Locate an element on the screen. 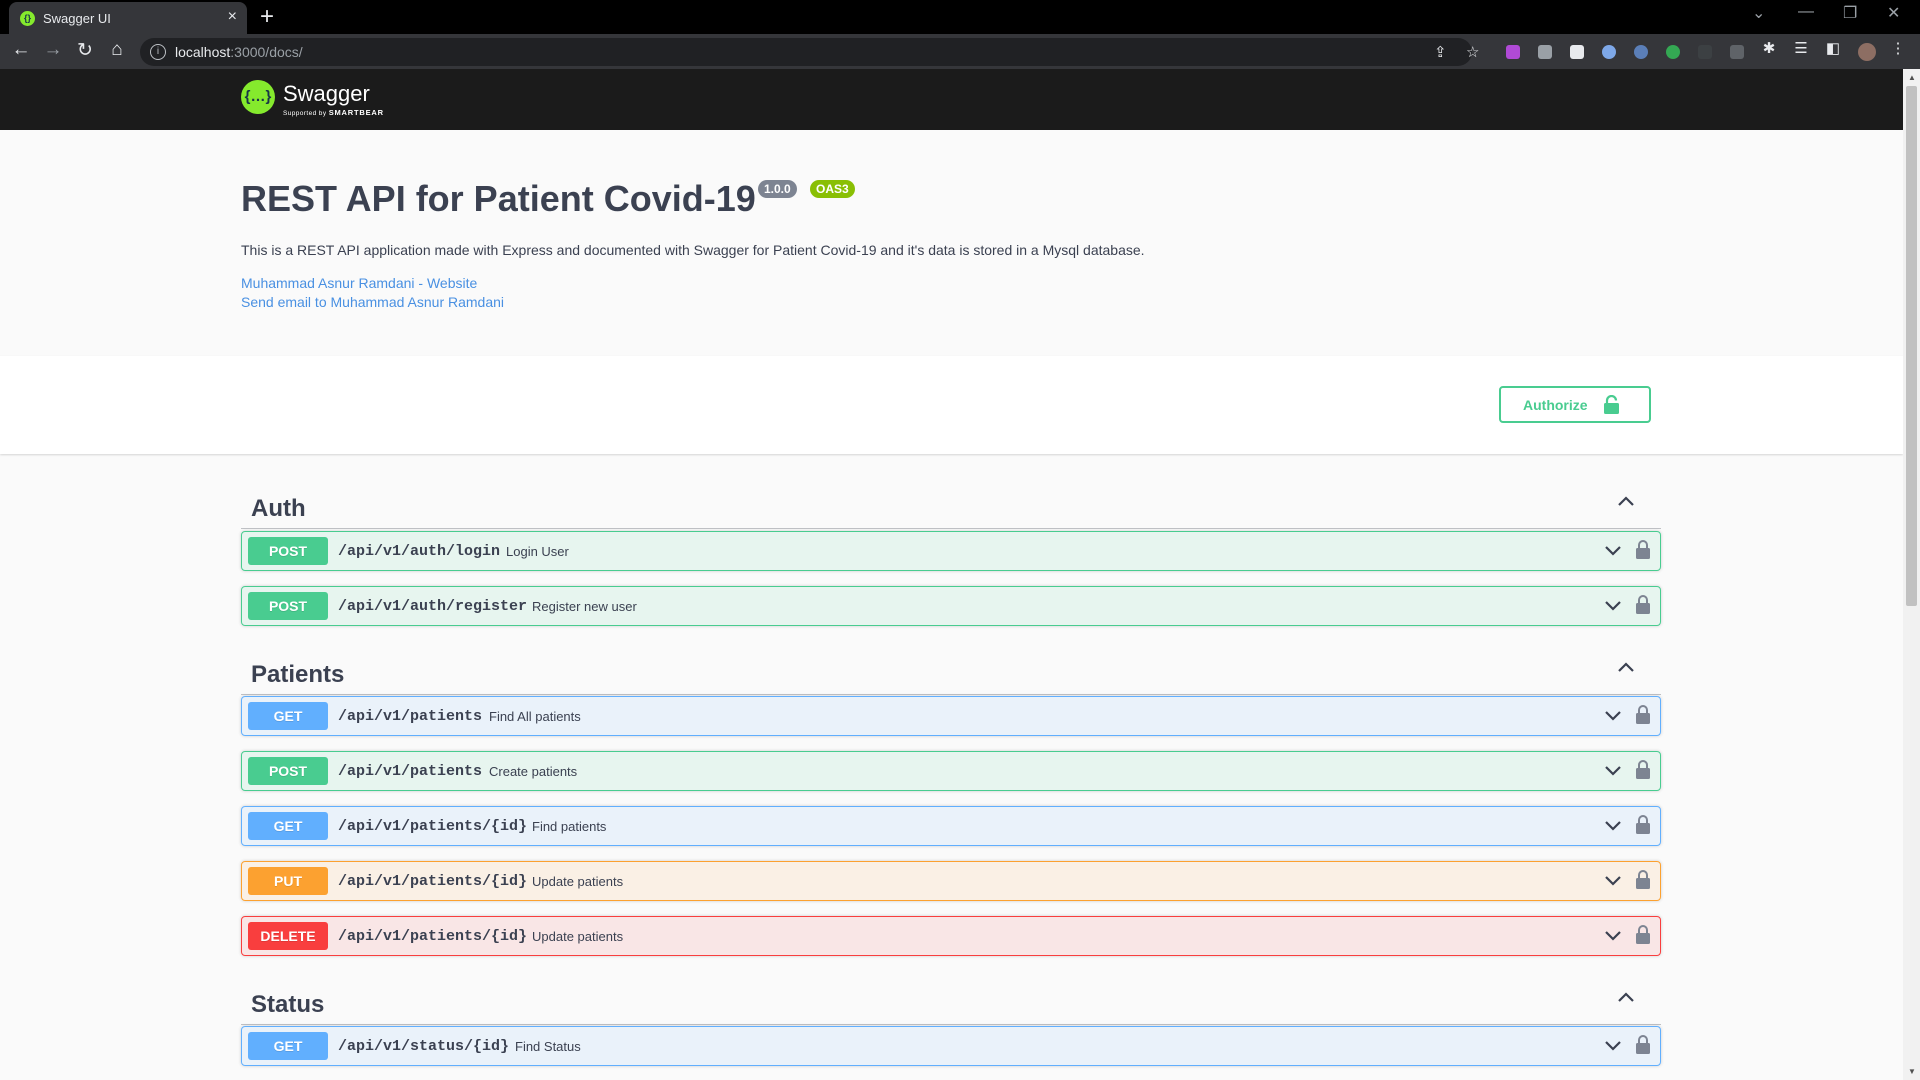 Image resolution: width=1920 pixels, height=1080 pixels. profile-avatar is located at coordinates (1867, 52).